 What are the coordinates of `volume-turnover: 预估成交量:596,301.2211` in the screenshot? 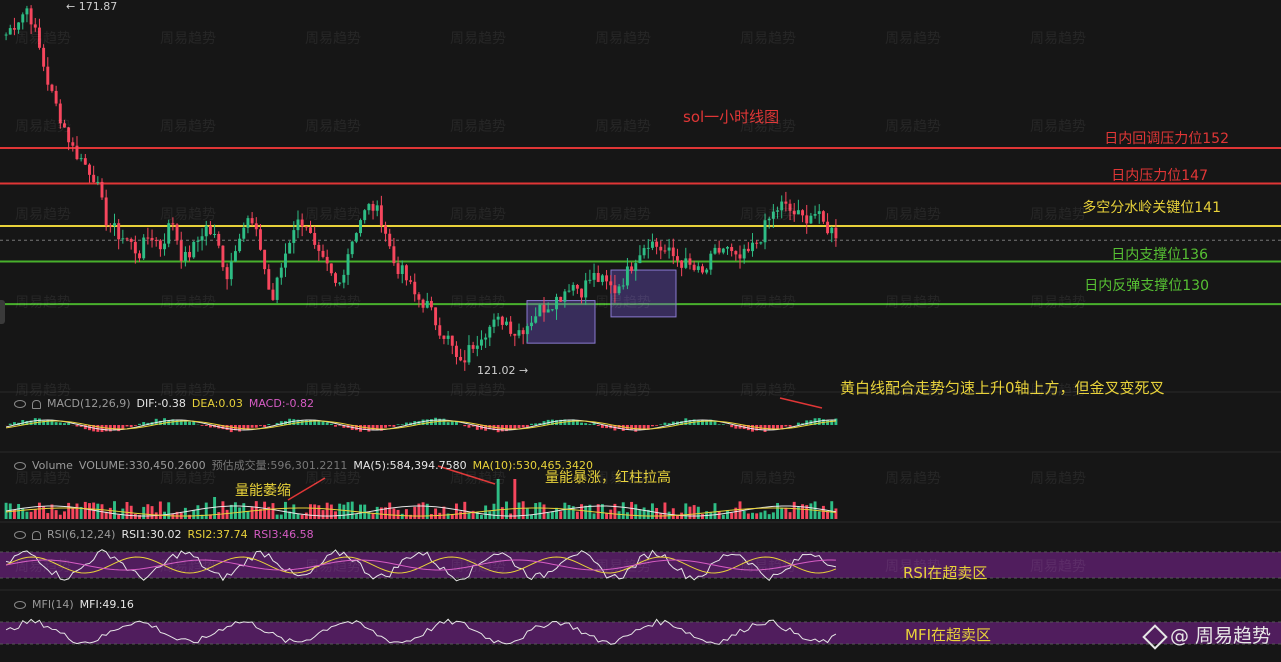 It's located at (280, 465).